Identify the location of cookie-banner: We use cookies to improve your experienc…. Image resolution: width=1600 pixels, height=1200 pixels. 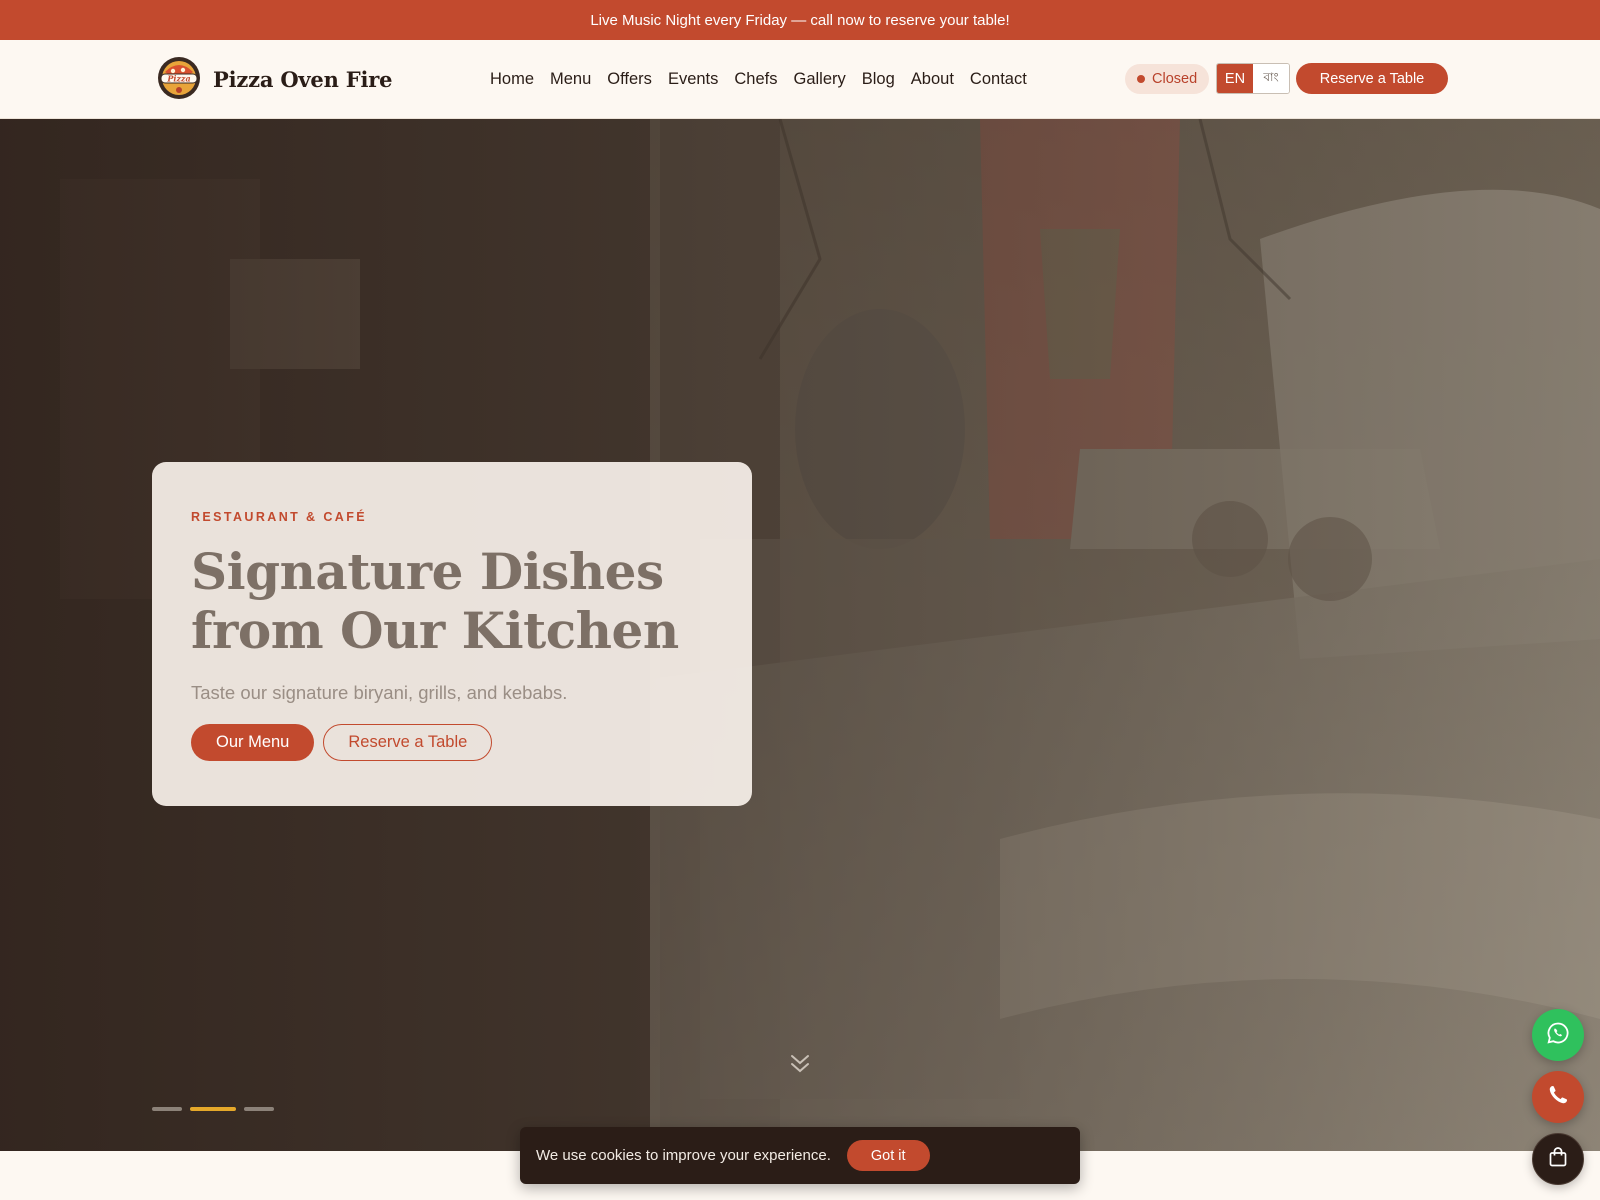
(800, 1155).